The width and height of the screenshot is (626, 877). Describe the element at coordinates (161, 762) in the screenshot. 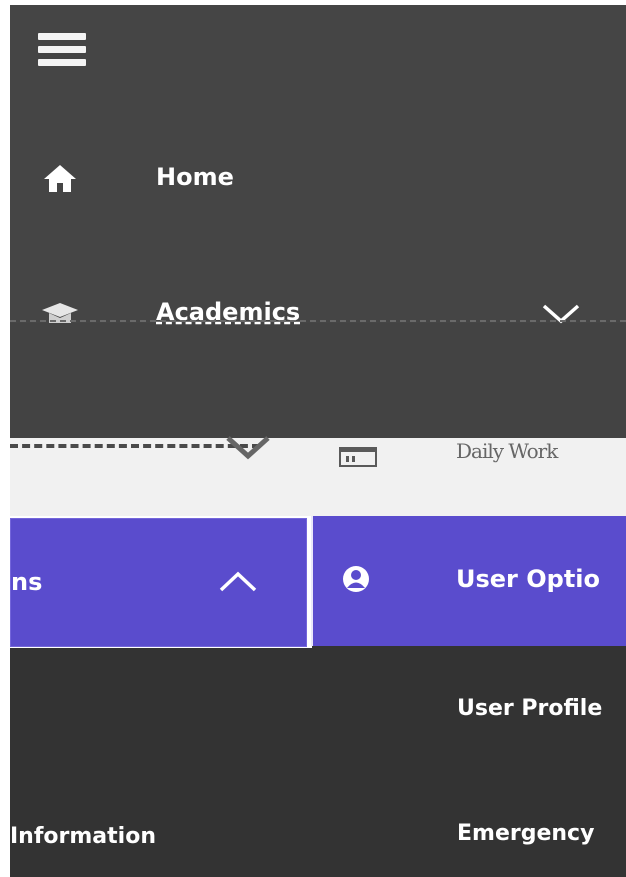

I see `options-submenu: Information` at that location.